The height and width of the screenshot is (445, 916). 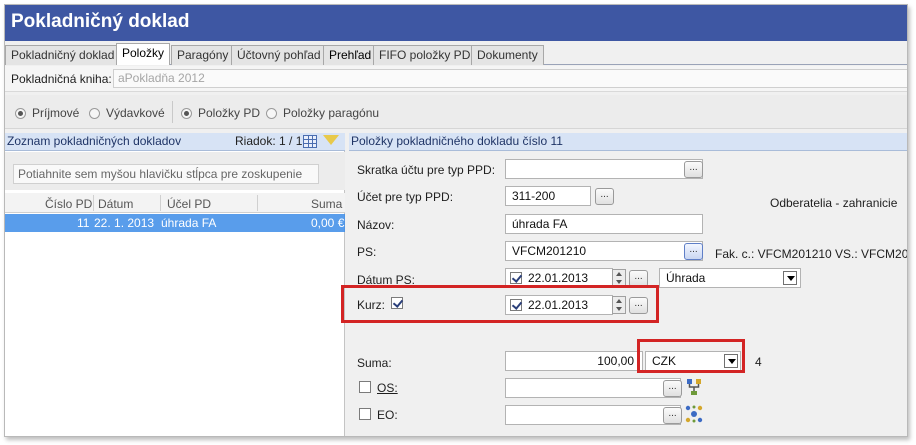 What do you see at coordinates (172, 112) in the screenshot?
I see `radio-divider` at bounding box center [172, 112].